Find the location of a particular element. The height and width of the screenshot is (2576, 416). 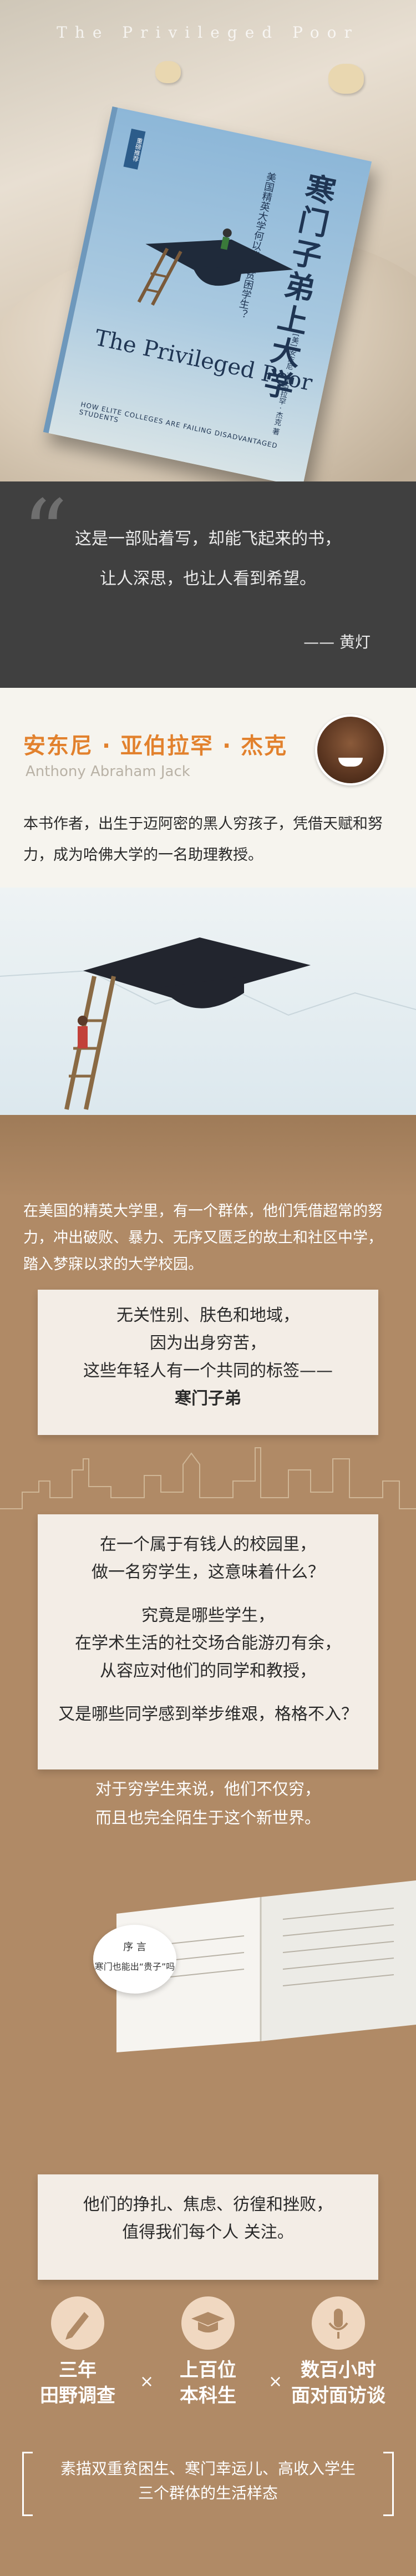

quote-line-1: 这是一部贴着写，却能飞起来的书， is located at coordinates (208, 539).